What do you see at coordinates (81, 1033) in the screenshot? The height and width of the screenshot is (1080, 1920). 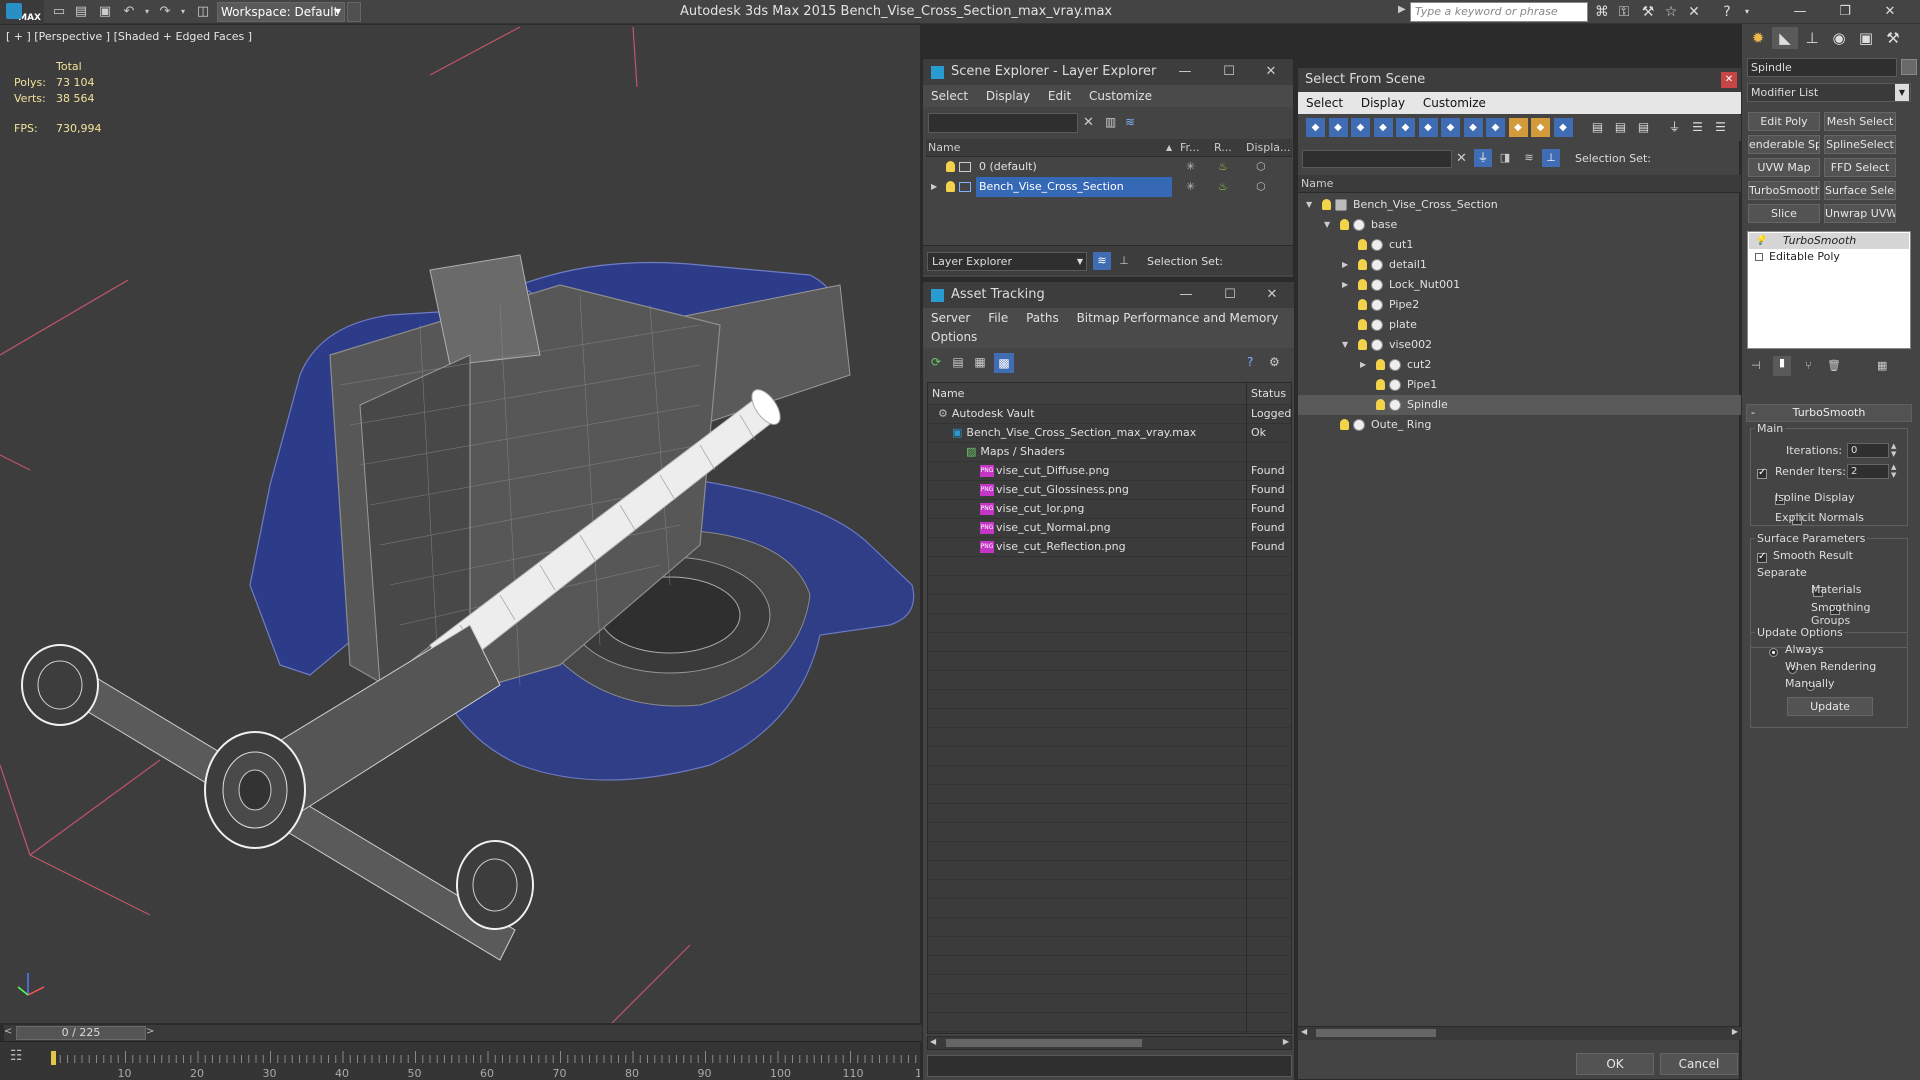 I see `time-slider-handle: 0 / 225` at bounding box center [81, 1033].